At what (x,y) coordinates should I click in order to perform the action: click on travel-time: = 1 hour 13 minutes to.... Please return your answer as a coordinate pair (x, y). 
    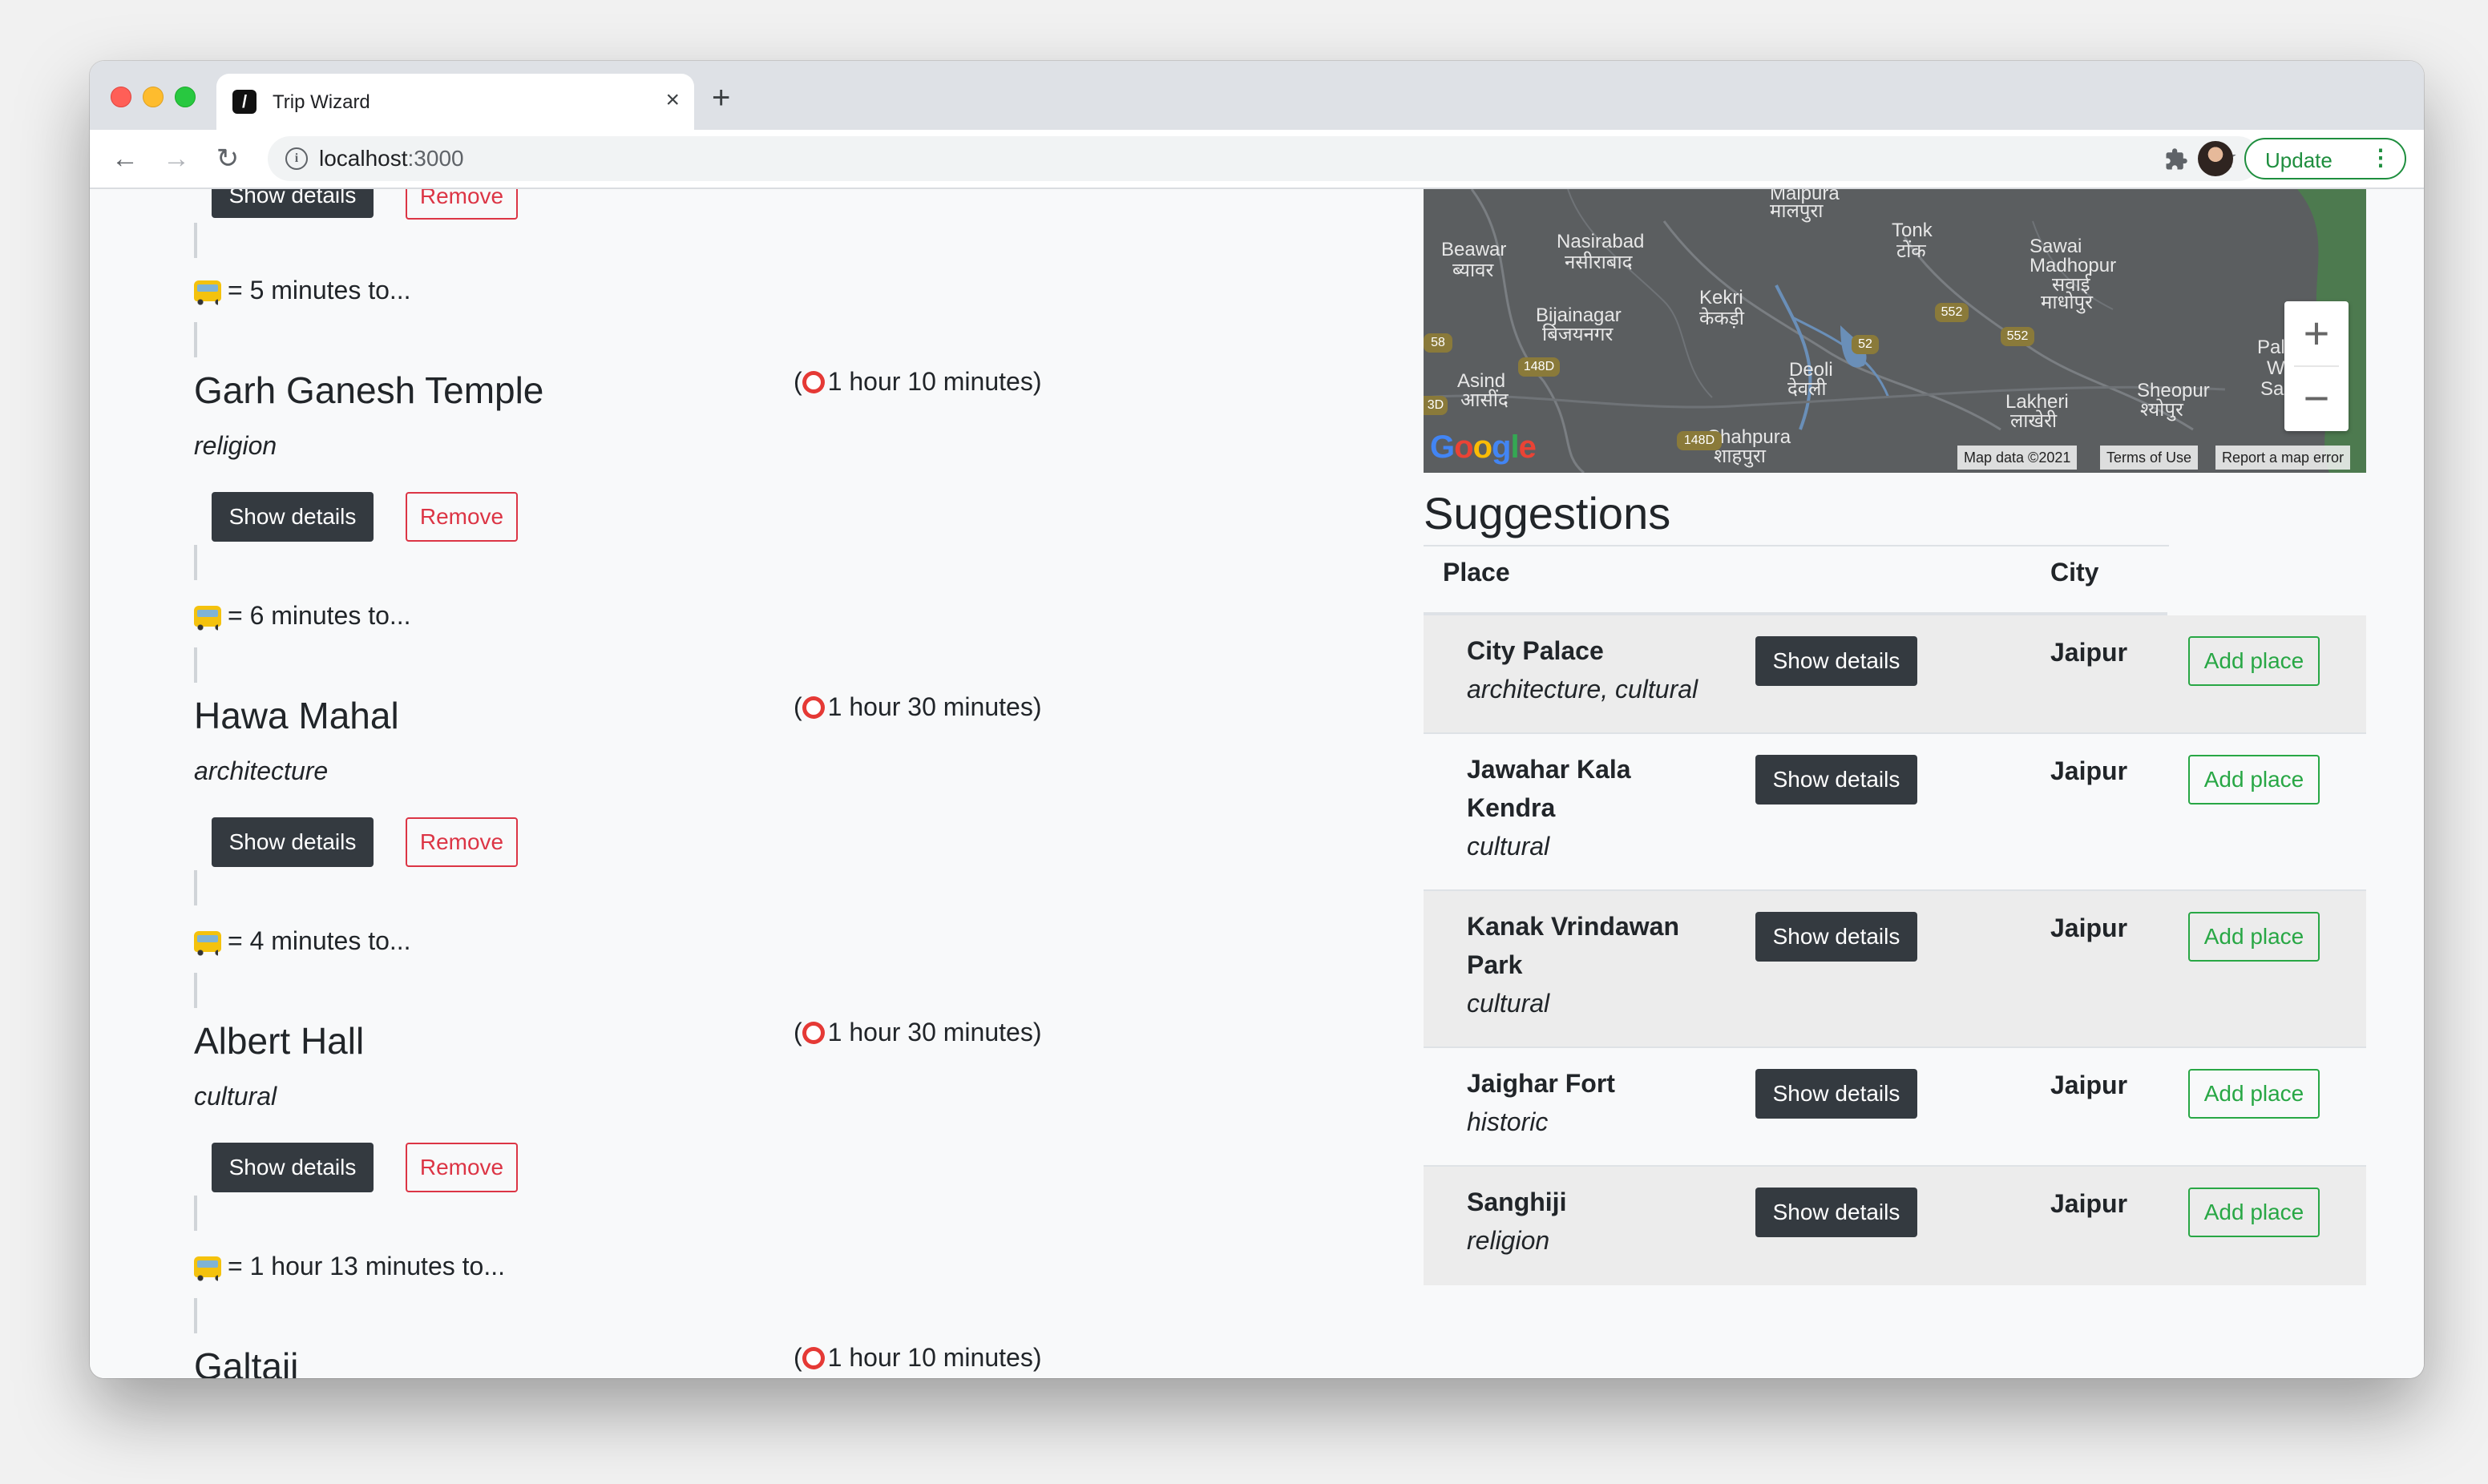
    Looking at the image, I should click on (350, 1267).